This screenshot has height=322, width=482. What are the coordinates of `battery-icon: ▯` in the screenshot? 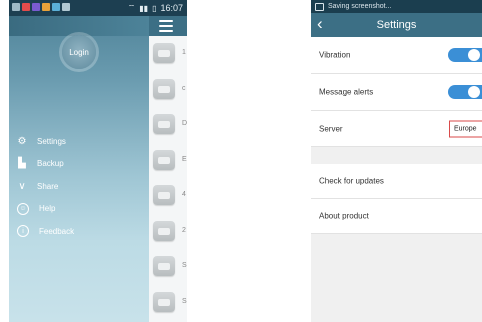 It's located at (154, 8).